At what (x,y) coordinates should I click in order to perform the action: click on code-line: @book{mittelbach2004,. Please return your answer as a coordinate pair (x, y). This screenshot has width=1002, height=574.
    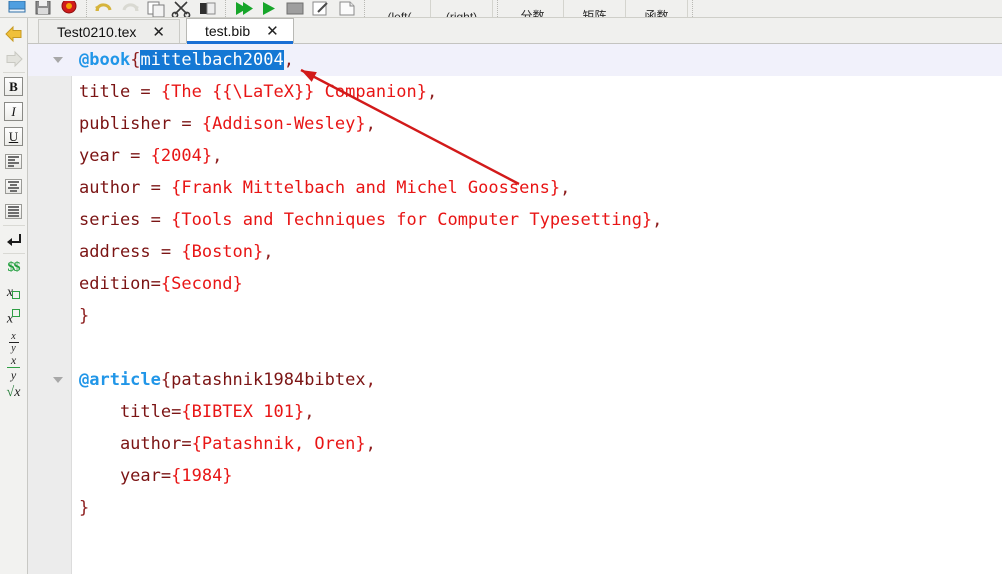
    Looking at the image, I should click on (515, 60).